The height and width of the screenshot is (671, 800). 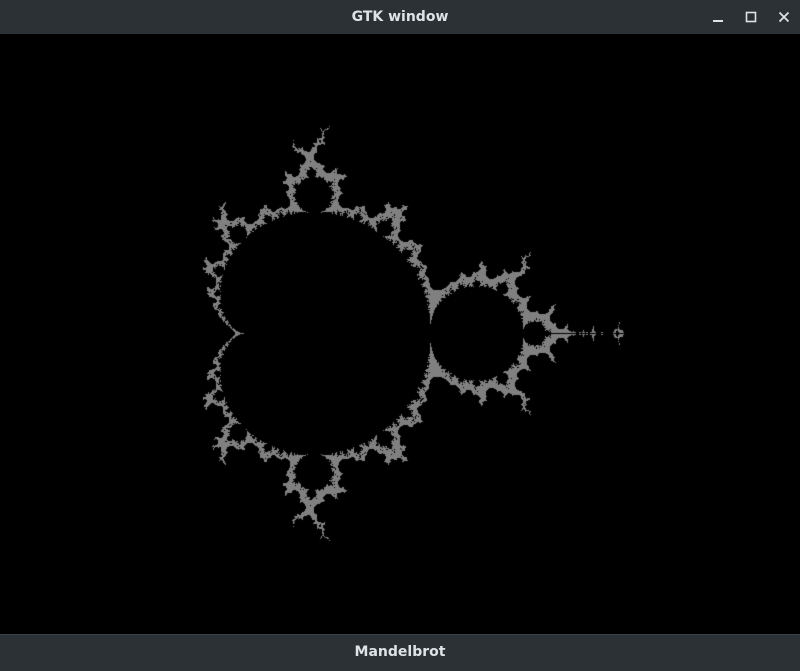 I want to click on titlebar: GTK window, so click(x=400, y=17).